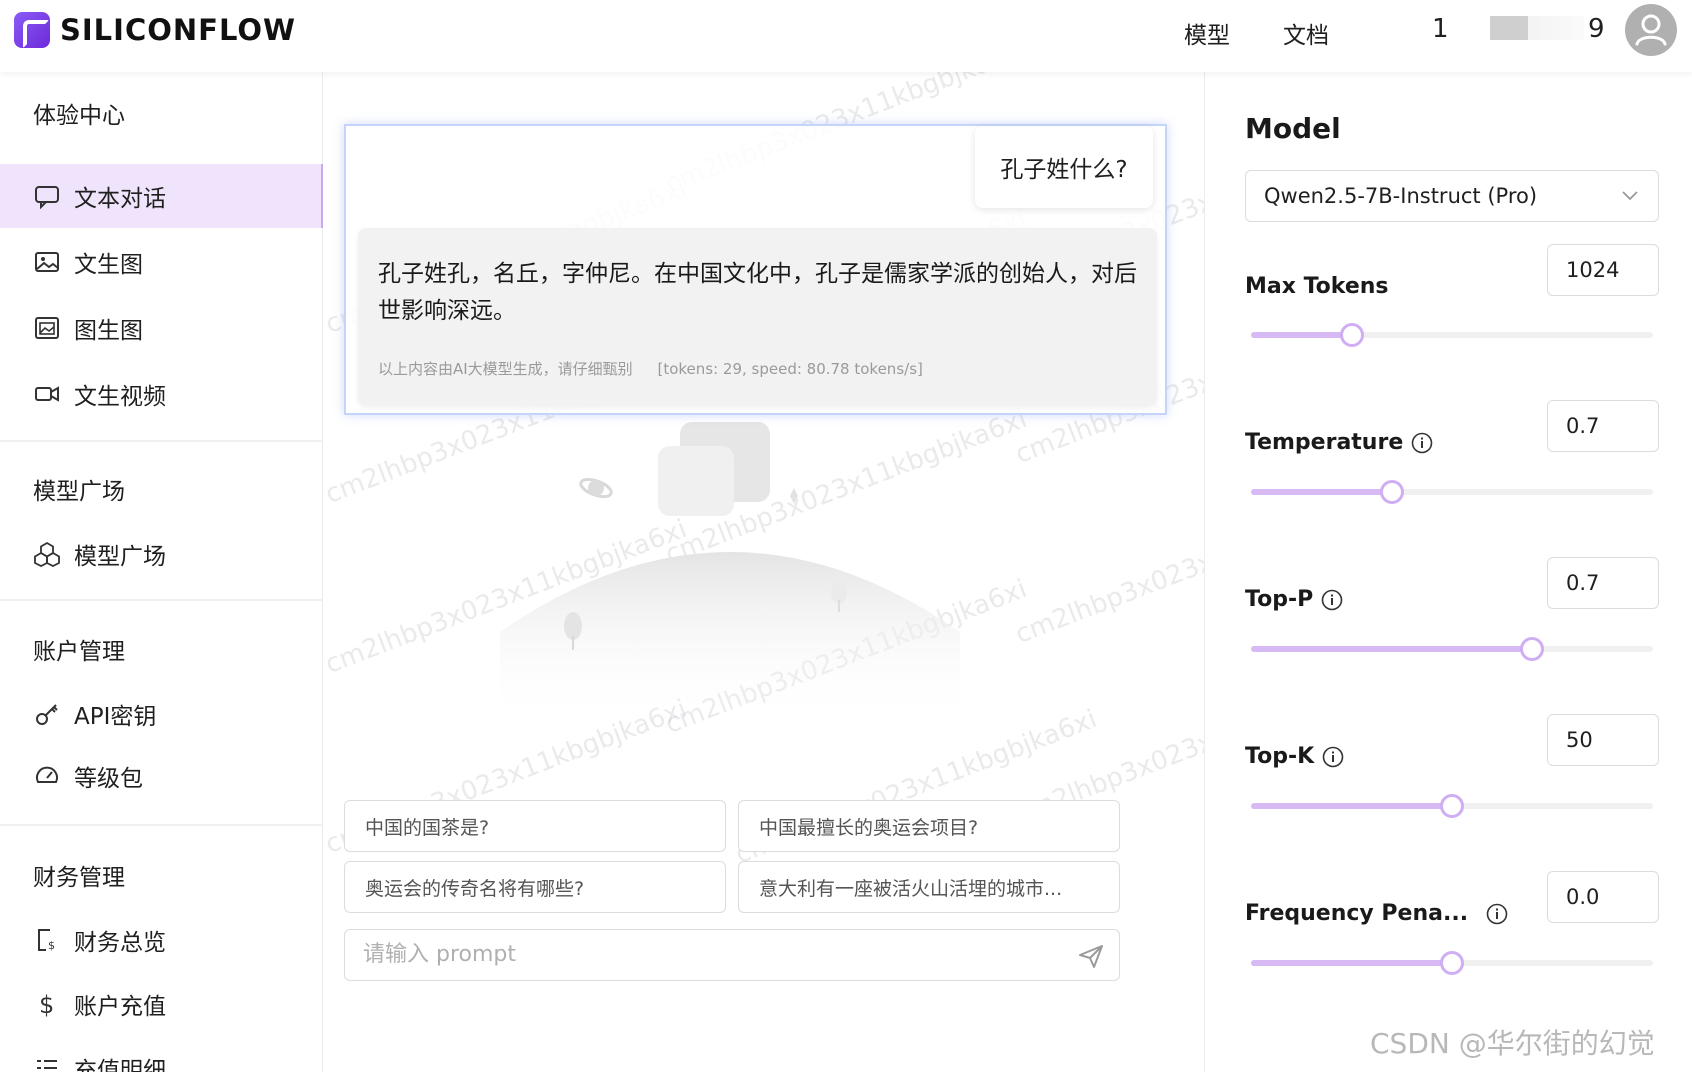  Describe the element at coordinates (47, 1004) in the screenshot. I see `dollar-icon: $` at that location.